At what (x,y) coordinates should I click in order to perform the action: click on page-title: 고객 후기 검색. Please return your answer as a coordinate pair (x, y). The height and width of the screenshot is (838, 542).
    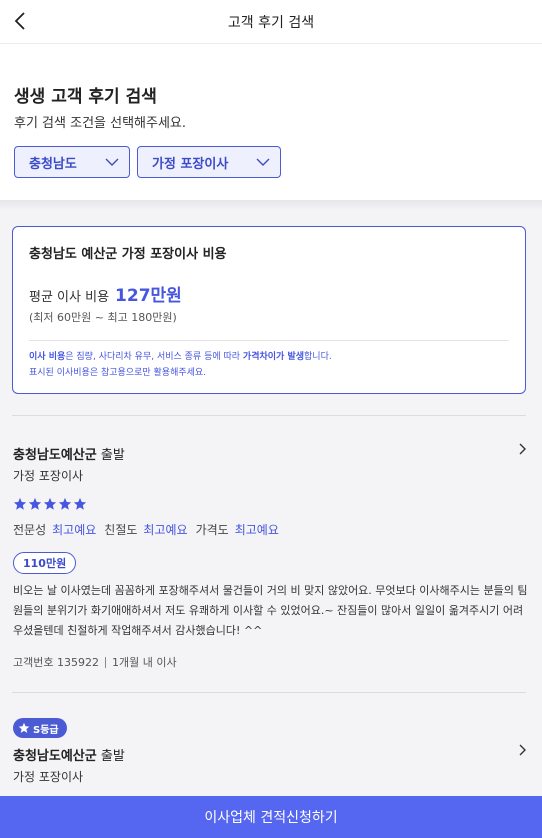
    Looking at the image, I should click on (271, 22).